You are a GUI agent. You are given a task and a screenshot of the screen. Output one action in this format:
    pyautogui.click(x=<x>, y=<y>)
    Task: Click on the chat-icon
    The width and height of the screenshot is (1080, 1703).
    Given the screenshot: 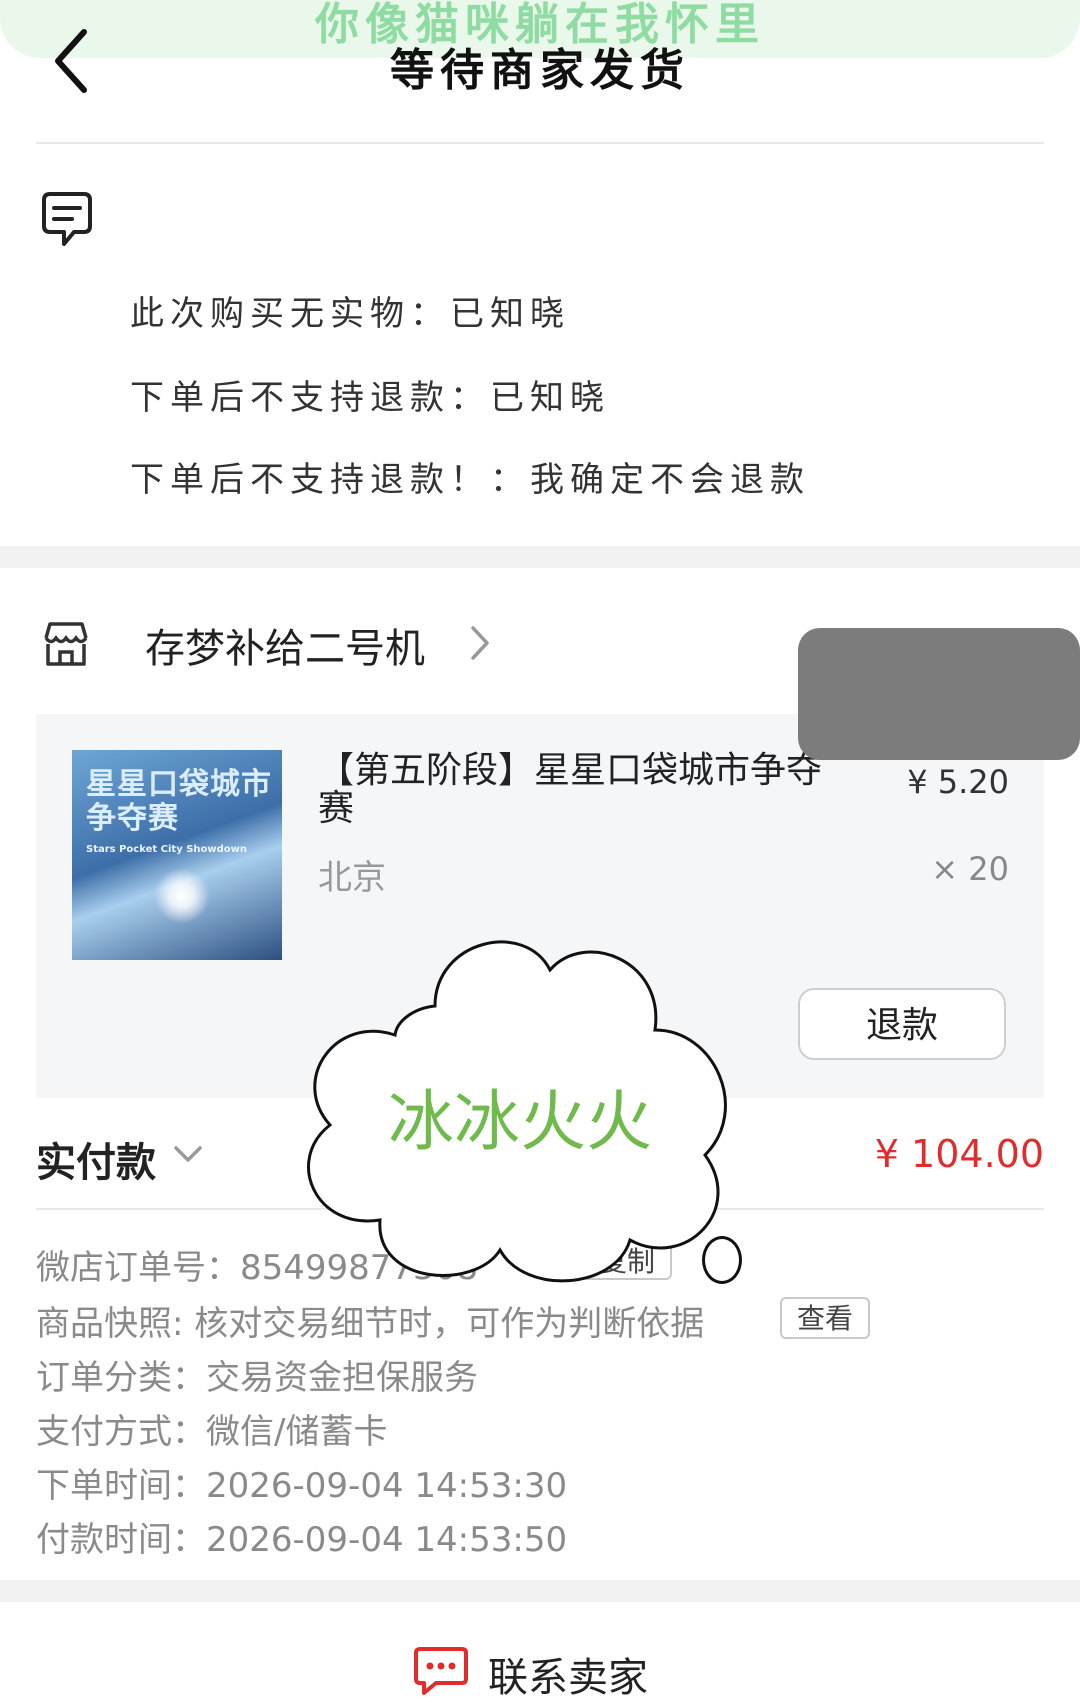 What is the action you would take?
    pyautogui.click(x=441, y=1671)
    